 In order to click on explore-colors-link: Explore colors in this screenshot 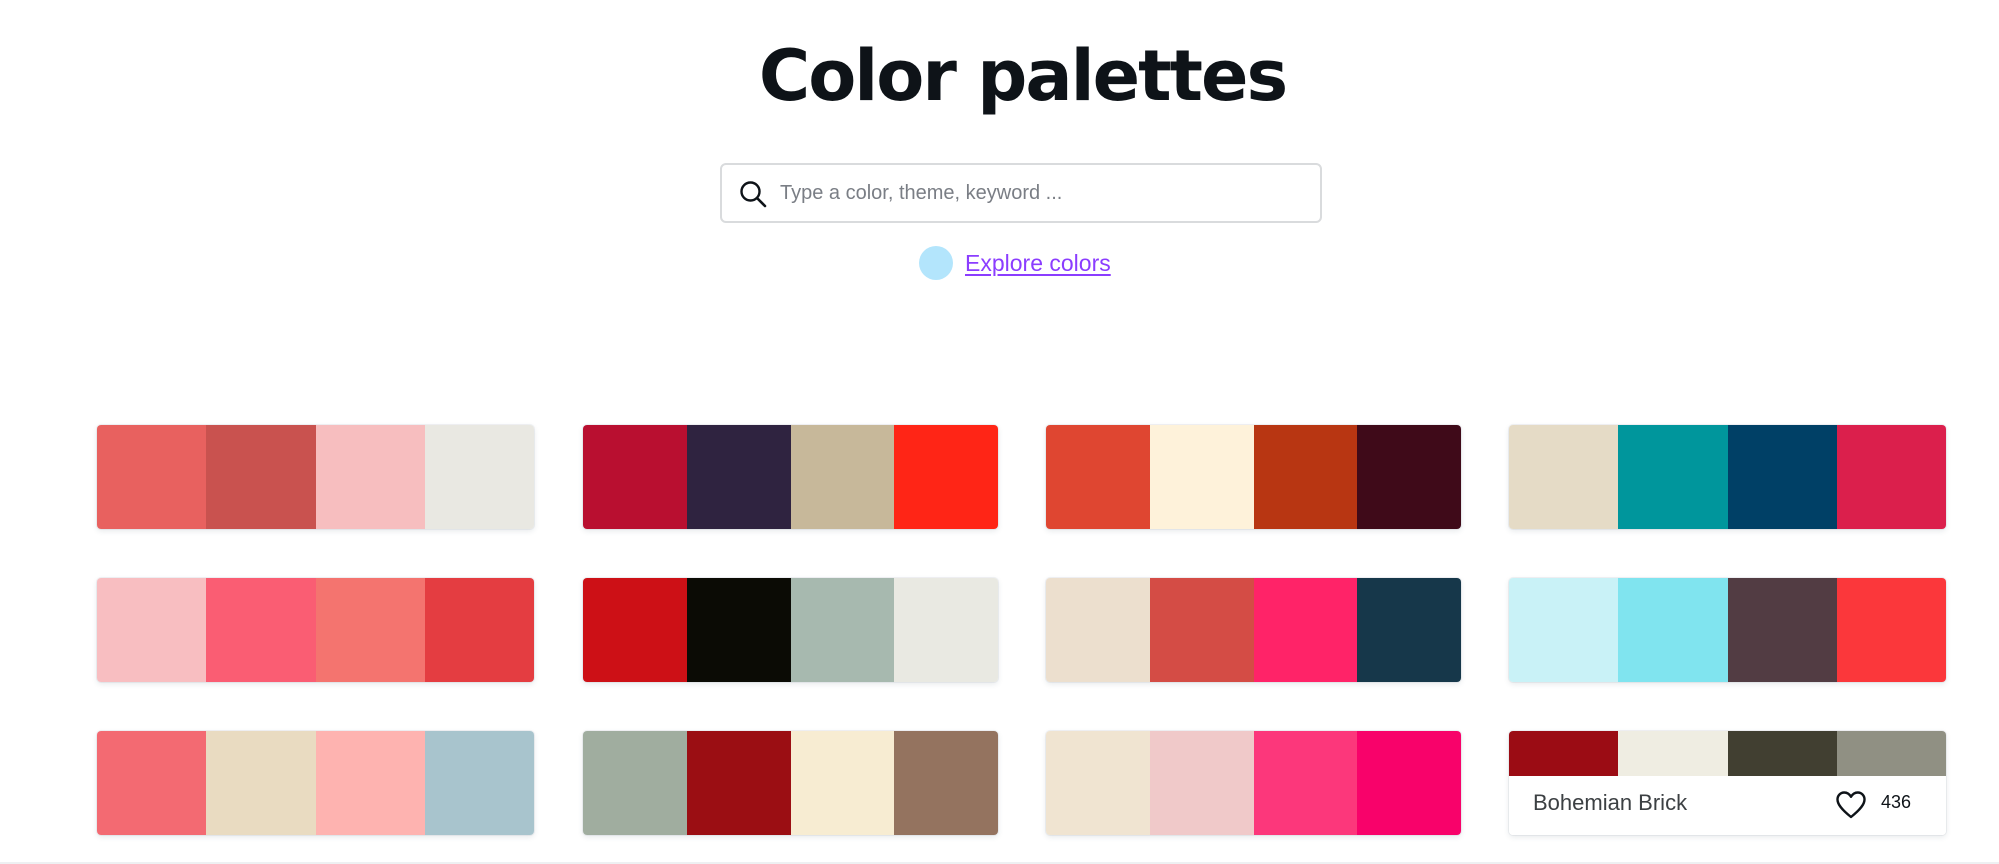, I will do `click(1038, 263)`.